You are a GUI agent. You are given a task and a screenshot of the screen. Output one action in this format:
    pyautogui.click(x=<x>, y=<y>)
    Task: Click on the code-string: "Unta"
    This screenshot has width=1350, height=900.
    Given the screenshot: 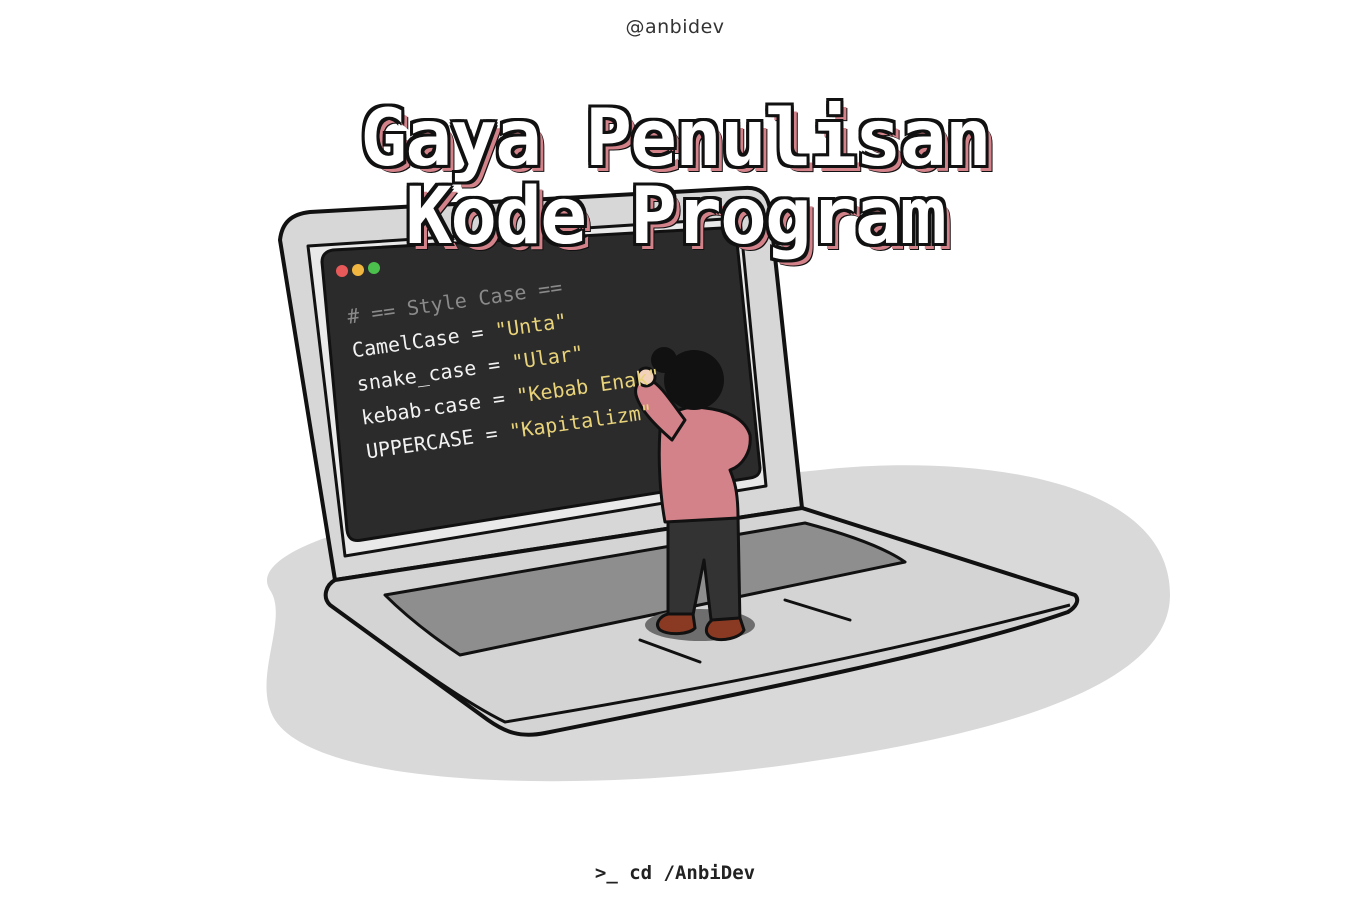 What is the action you would take?
    pyautogui.click(x=531, y=325)
    